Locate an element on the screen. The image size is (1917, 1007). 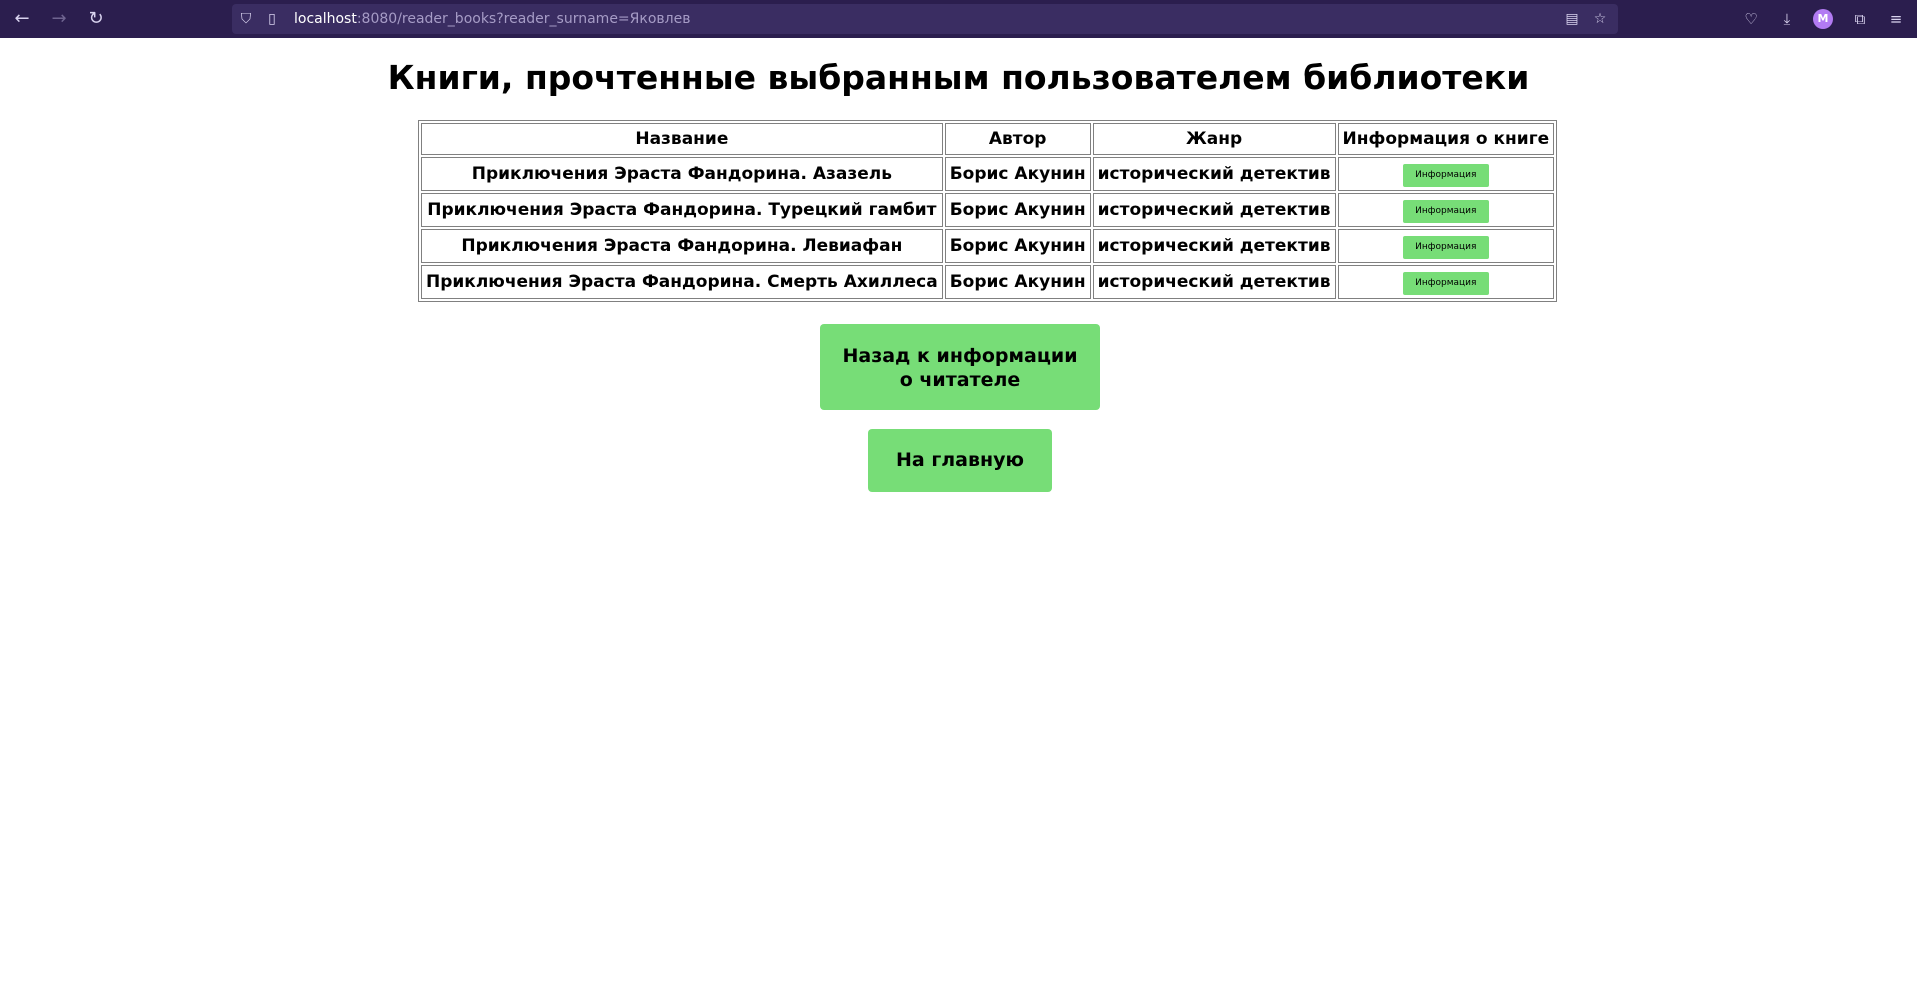
column-header-title: Название is located at coordinates (682, 139).